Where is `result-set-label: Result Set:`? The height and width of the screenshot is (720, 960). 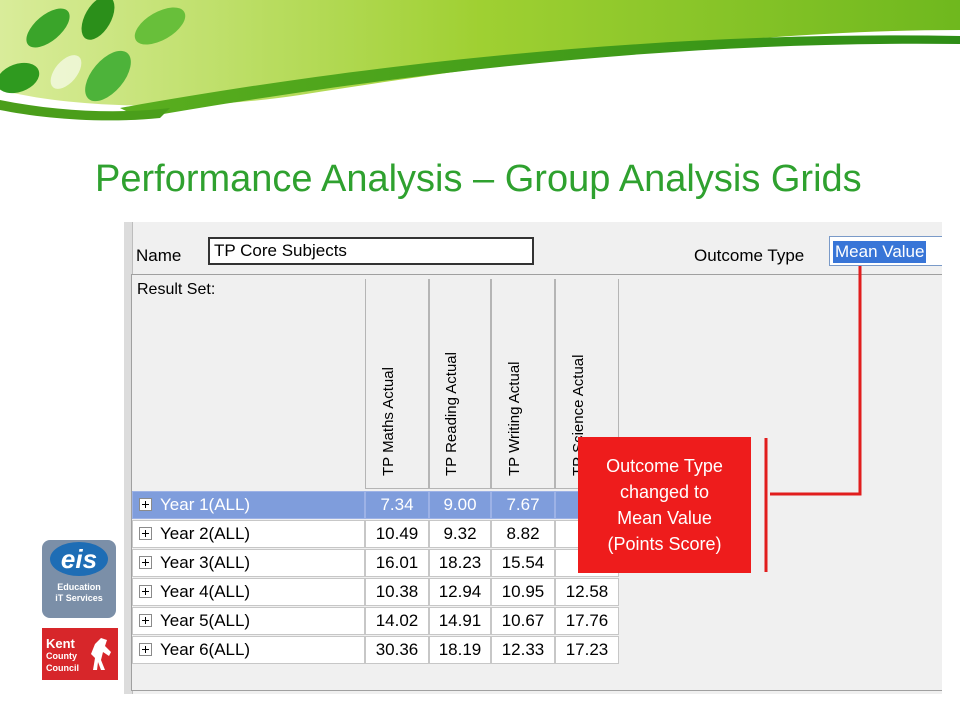 result-set-label: Result Set: is located at coordinates (176, 289).